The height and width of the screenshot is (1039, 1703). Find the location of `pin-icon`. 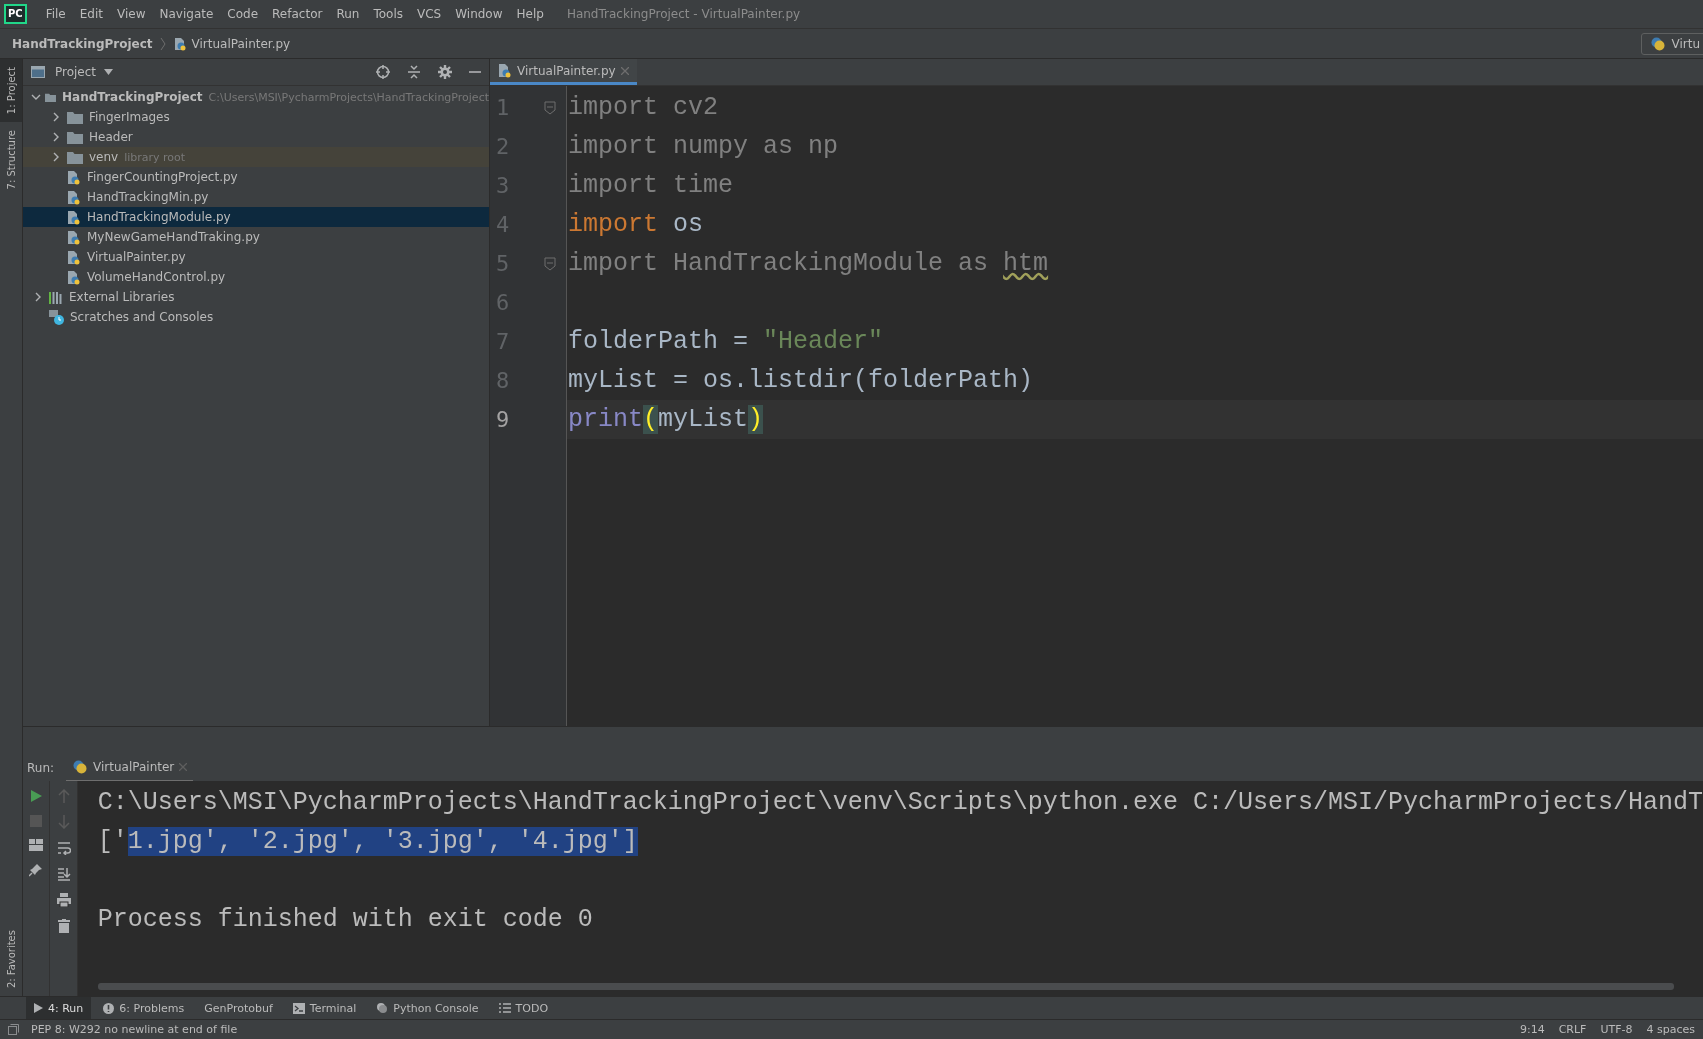

pin-icon is located at coordinates (36, 870).